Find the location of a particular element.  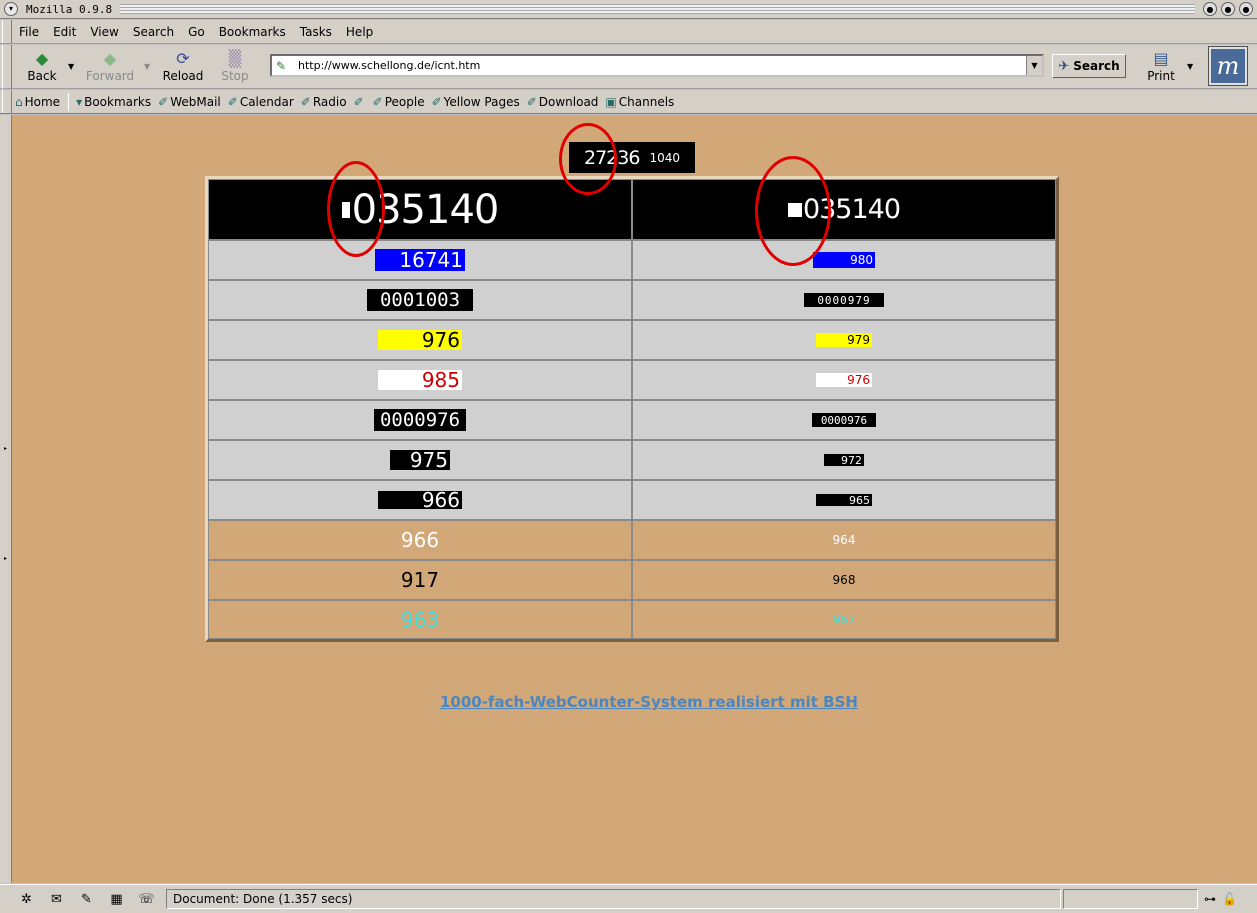

table-row-right: 968 is located at coordinates (844, 580).